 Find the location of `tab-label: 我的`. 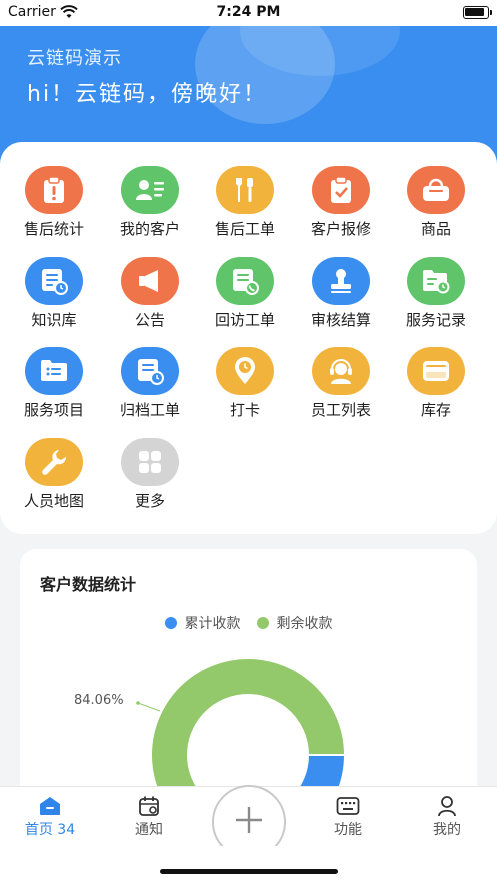

tab-label: 我的 is located at coordinates (447, 830).